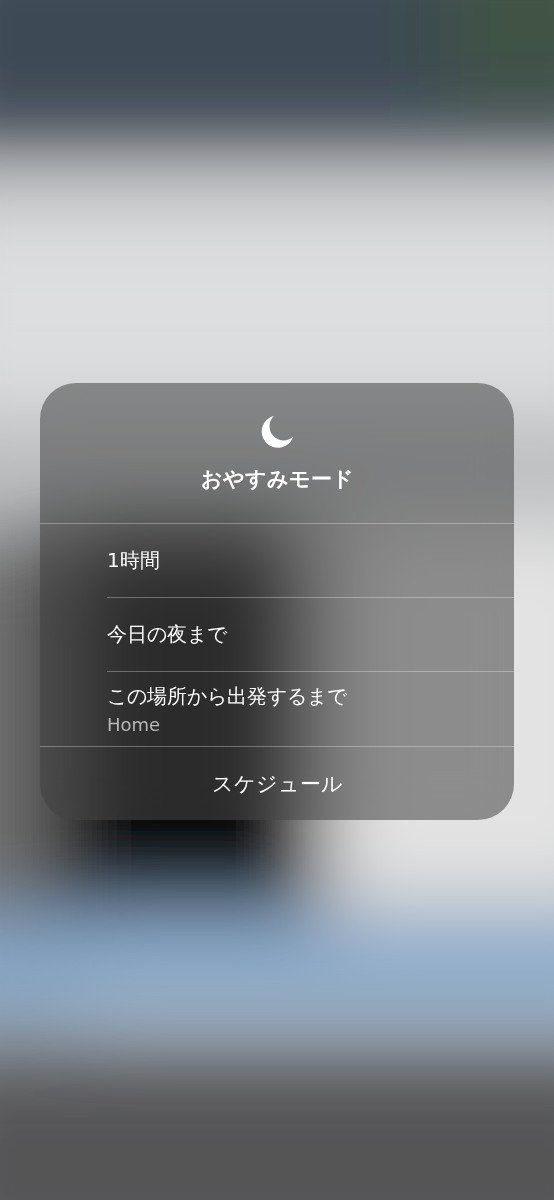 The height and width of the screenshot is (1200, 554). I want to click on menu-item: この場所から出発するまで Home, so click(277, 709).